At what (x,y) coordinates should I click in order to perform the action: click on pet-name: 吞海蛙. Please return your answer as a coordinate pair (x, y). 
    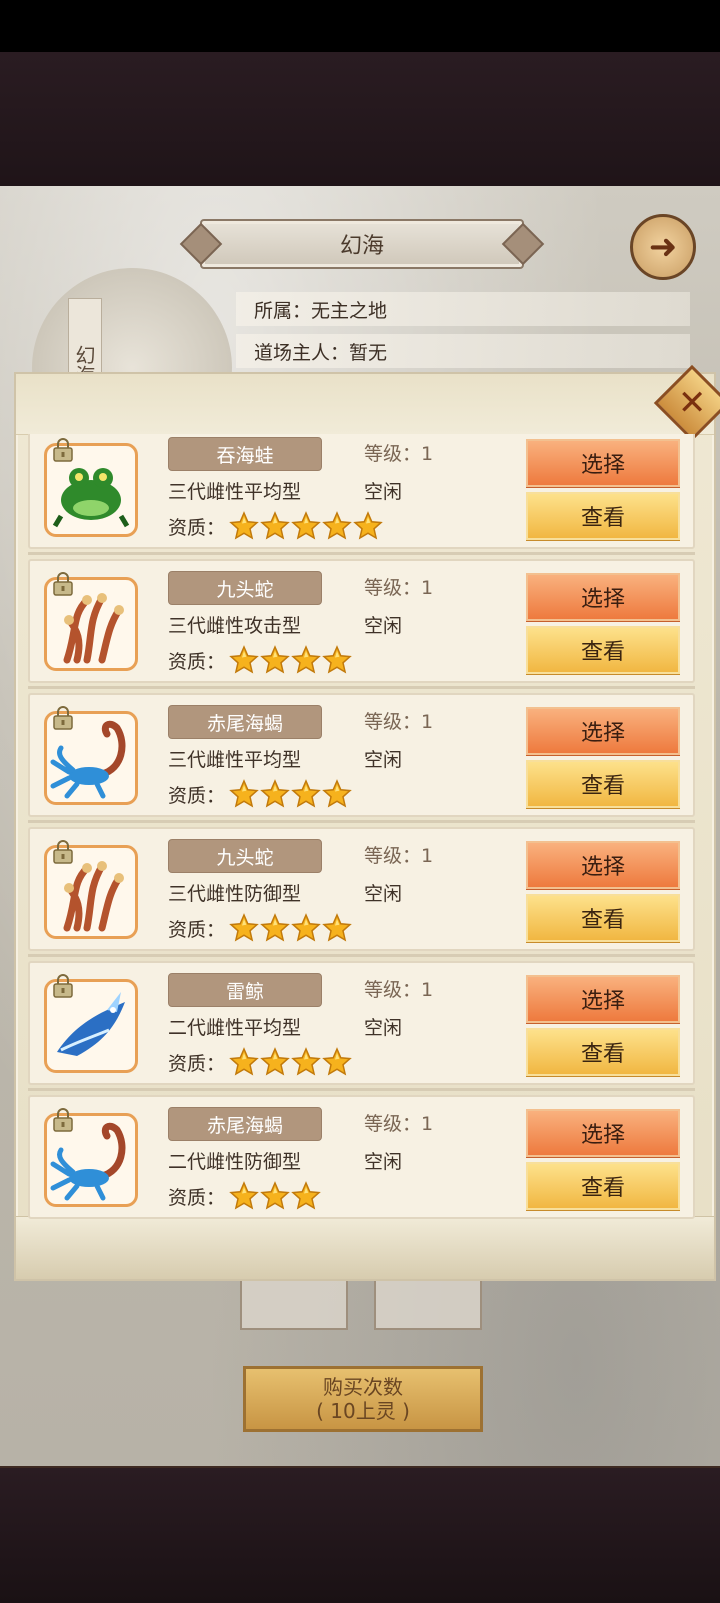
    Looking at the image, I should click on (245, 454).